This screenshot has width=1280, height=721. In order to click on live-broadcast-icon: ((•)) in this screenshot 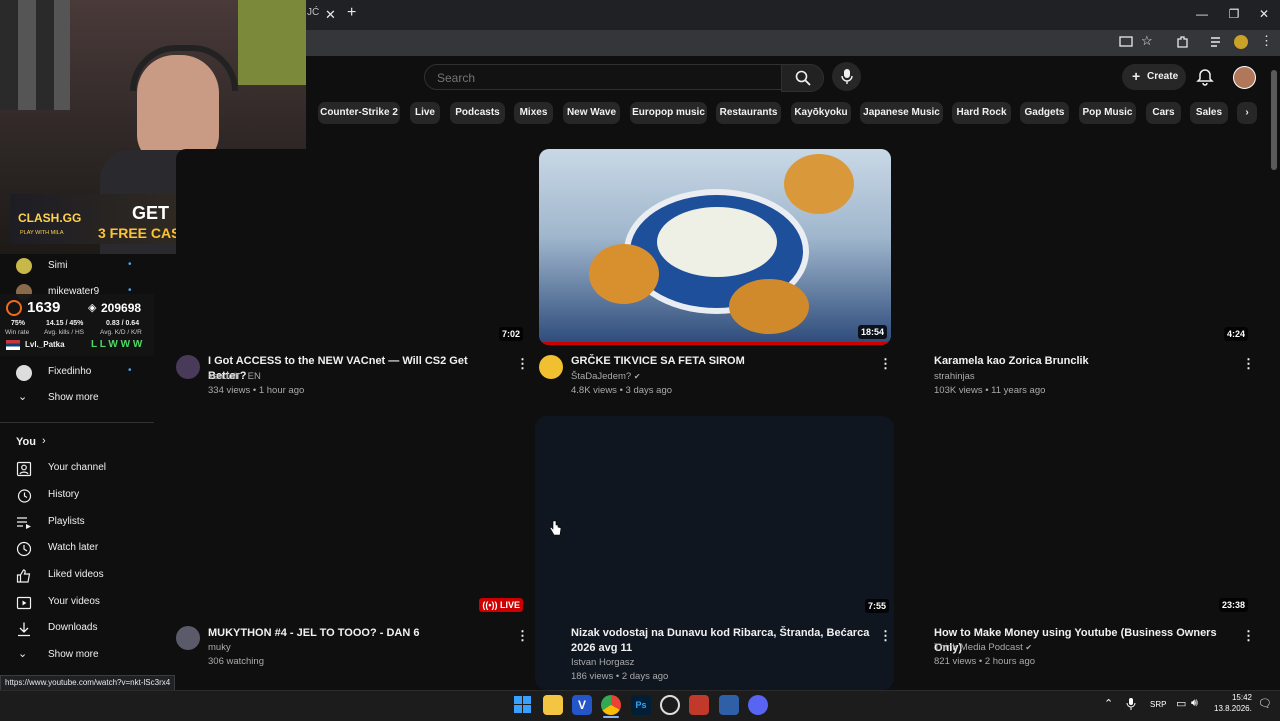, I will do `click(491, 605)`.